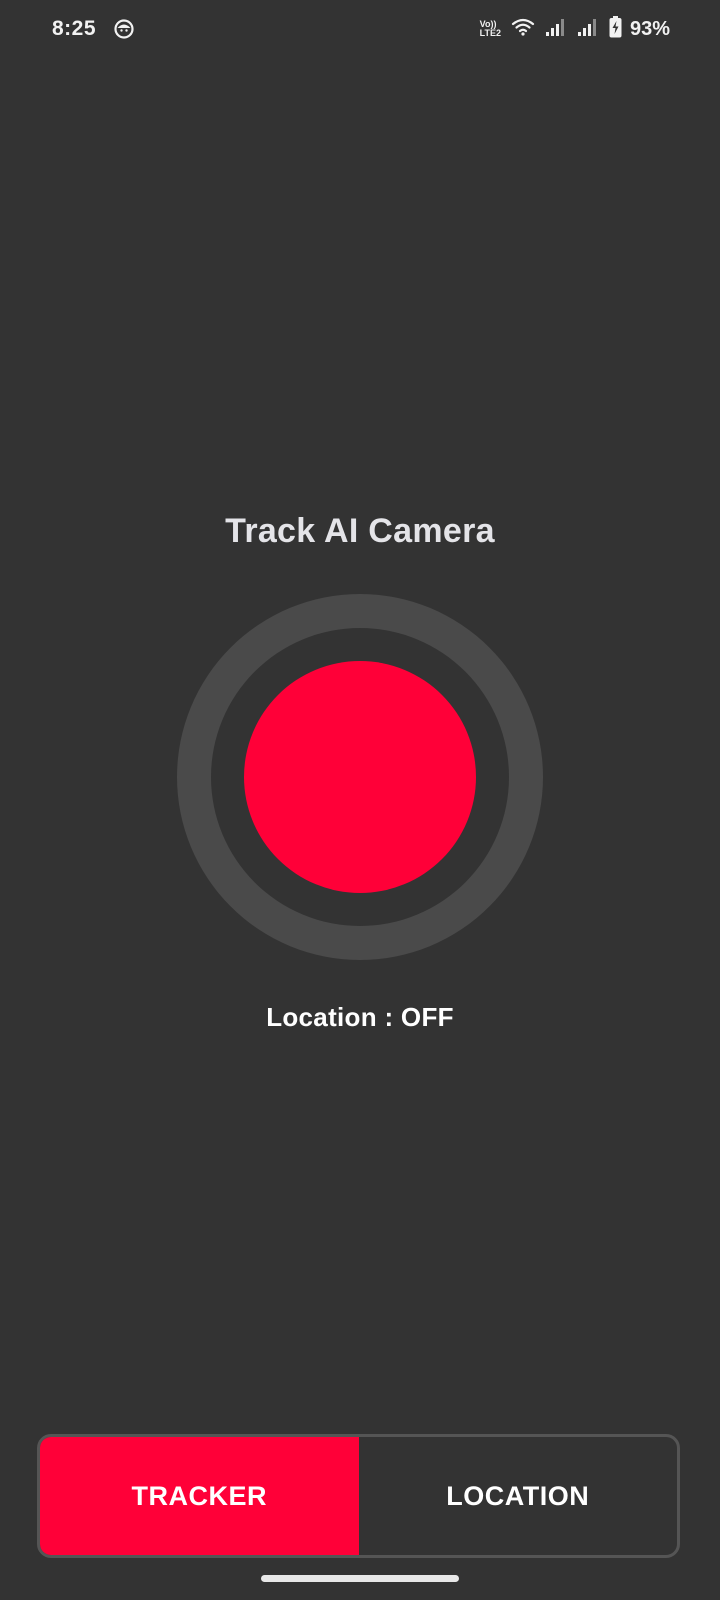 This screenshot has width=720, height=1600. Describe the element at coordinates (523, 29) in the screenshot. I see `wifi-icon` at that location.